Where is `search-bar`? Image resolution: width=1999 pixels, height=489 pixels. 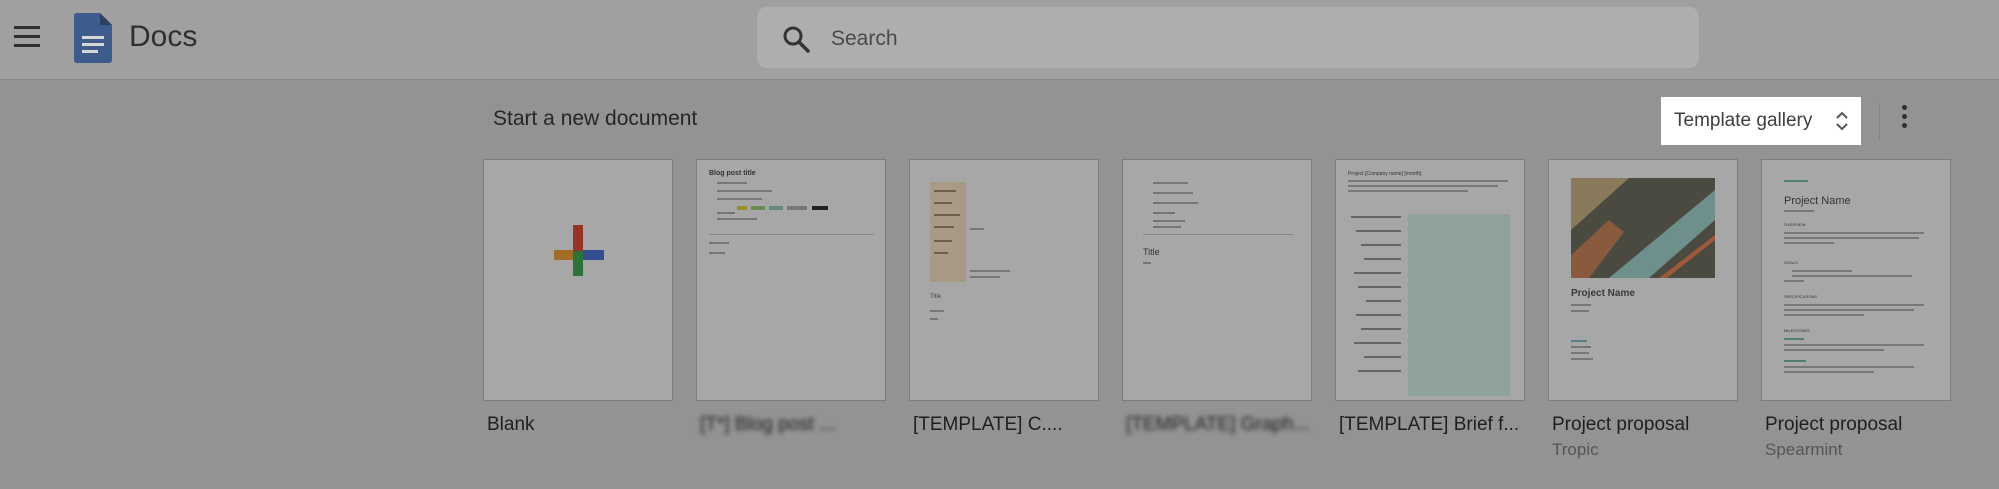 search-bar is located at coordinates (1228, 37).